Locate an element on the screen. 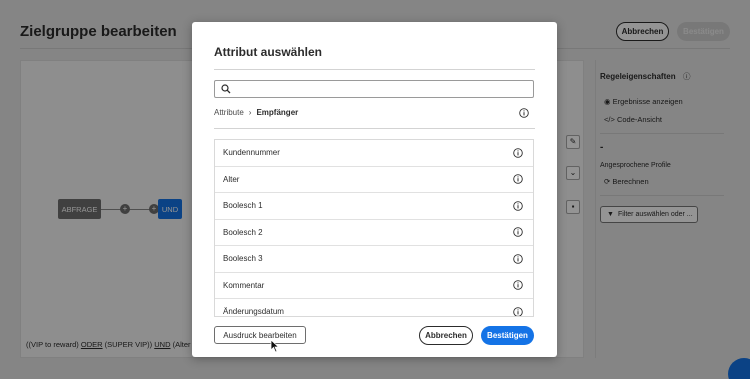  dialog-title: Attribut auswählen is located at coordinates (268, 52).